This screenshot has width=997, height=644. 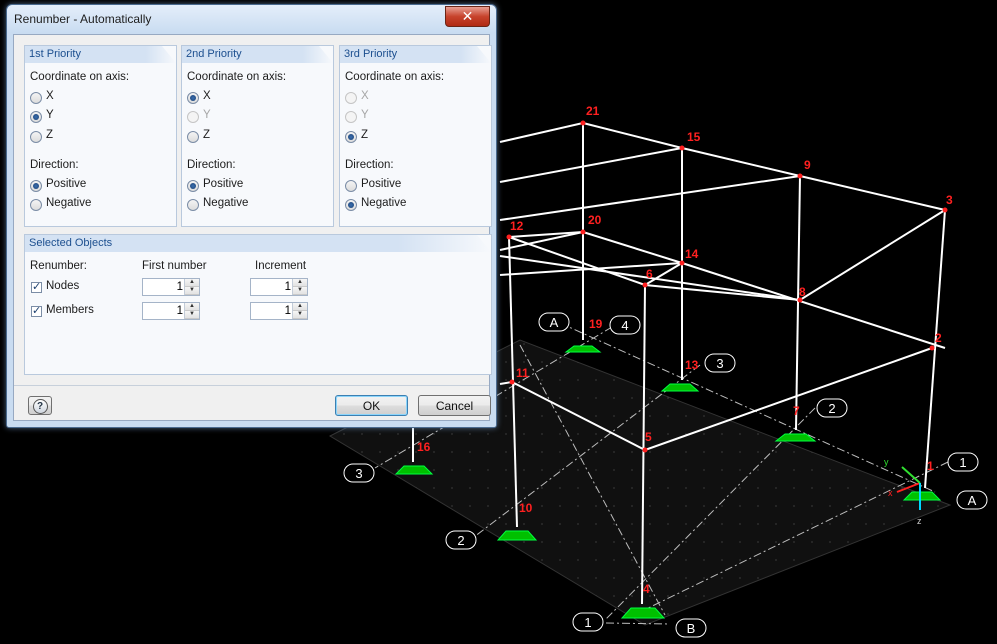 What do you see at coordinates (211, 165) in the screenshot?
I see `priority-2-direction-label: Direction:` at bounding box center [211, 165].